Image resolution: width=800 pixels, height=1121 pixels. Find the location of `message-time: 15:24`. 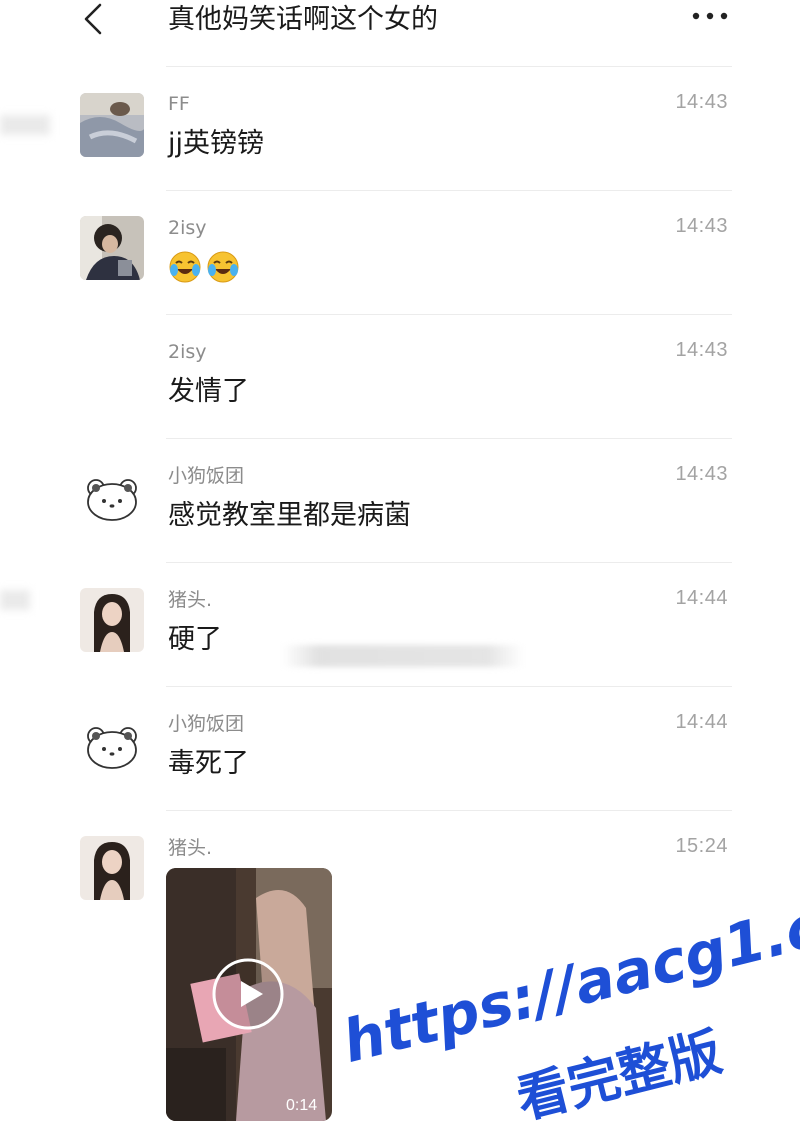

message-time: 15:24 is located at coordinates (701, 846).